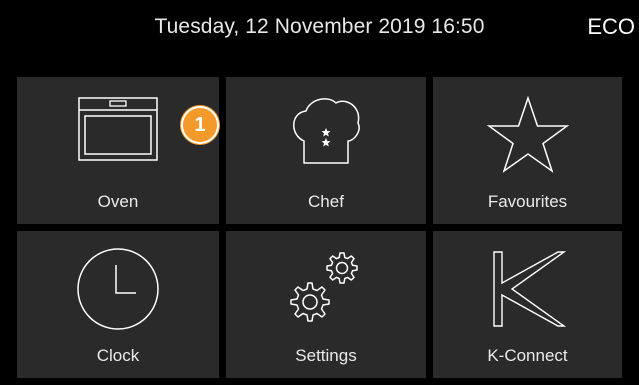 Image resolution: width=639 pixels, height=385 pixels. I want to click on tile-settings: Settings, so click(326, 304).